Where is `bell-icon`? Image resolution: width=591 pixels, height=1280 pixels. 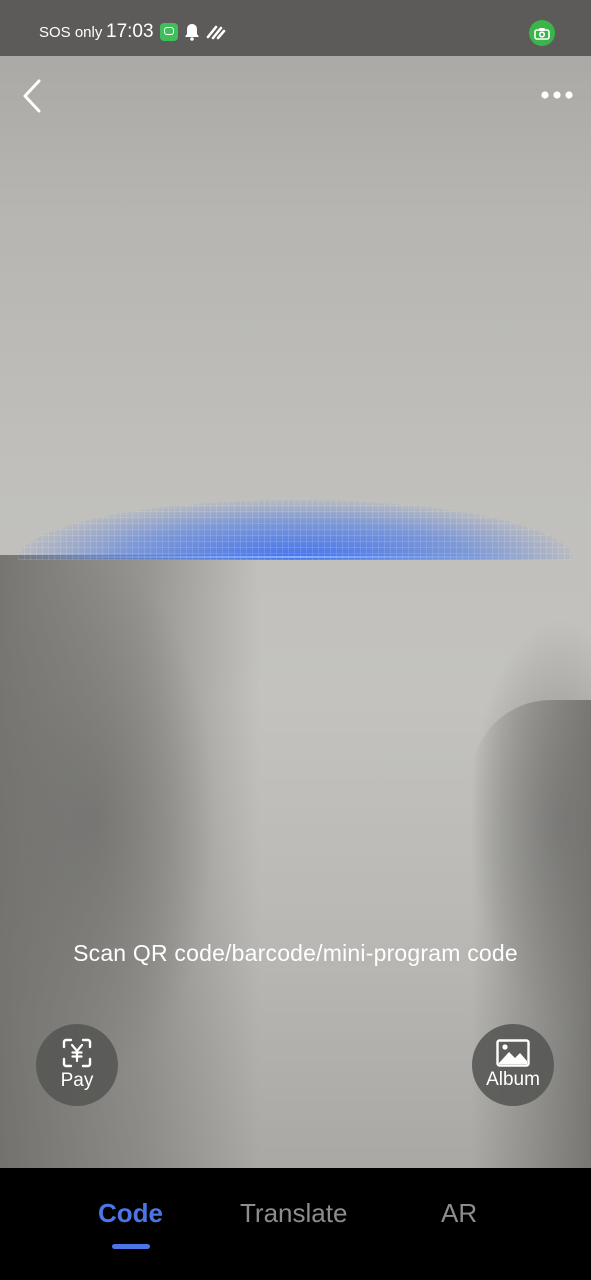
bell-icon is located at coordinates (192, 32).